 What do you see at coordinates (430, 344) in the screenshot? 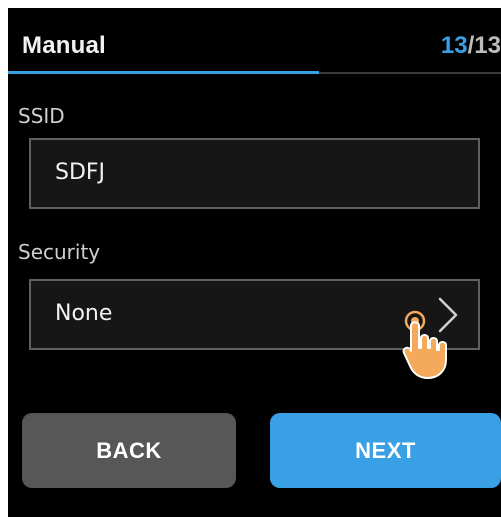
I see `tap-hand-icon` at bounding box center [430, 344].